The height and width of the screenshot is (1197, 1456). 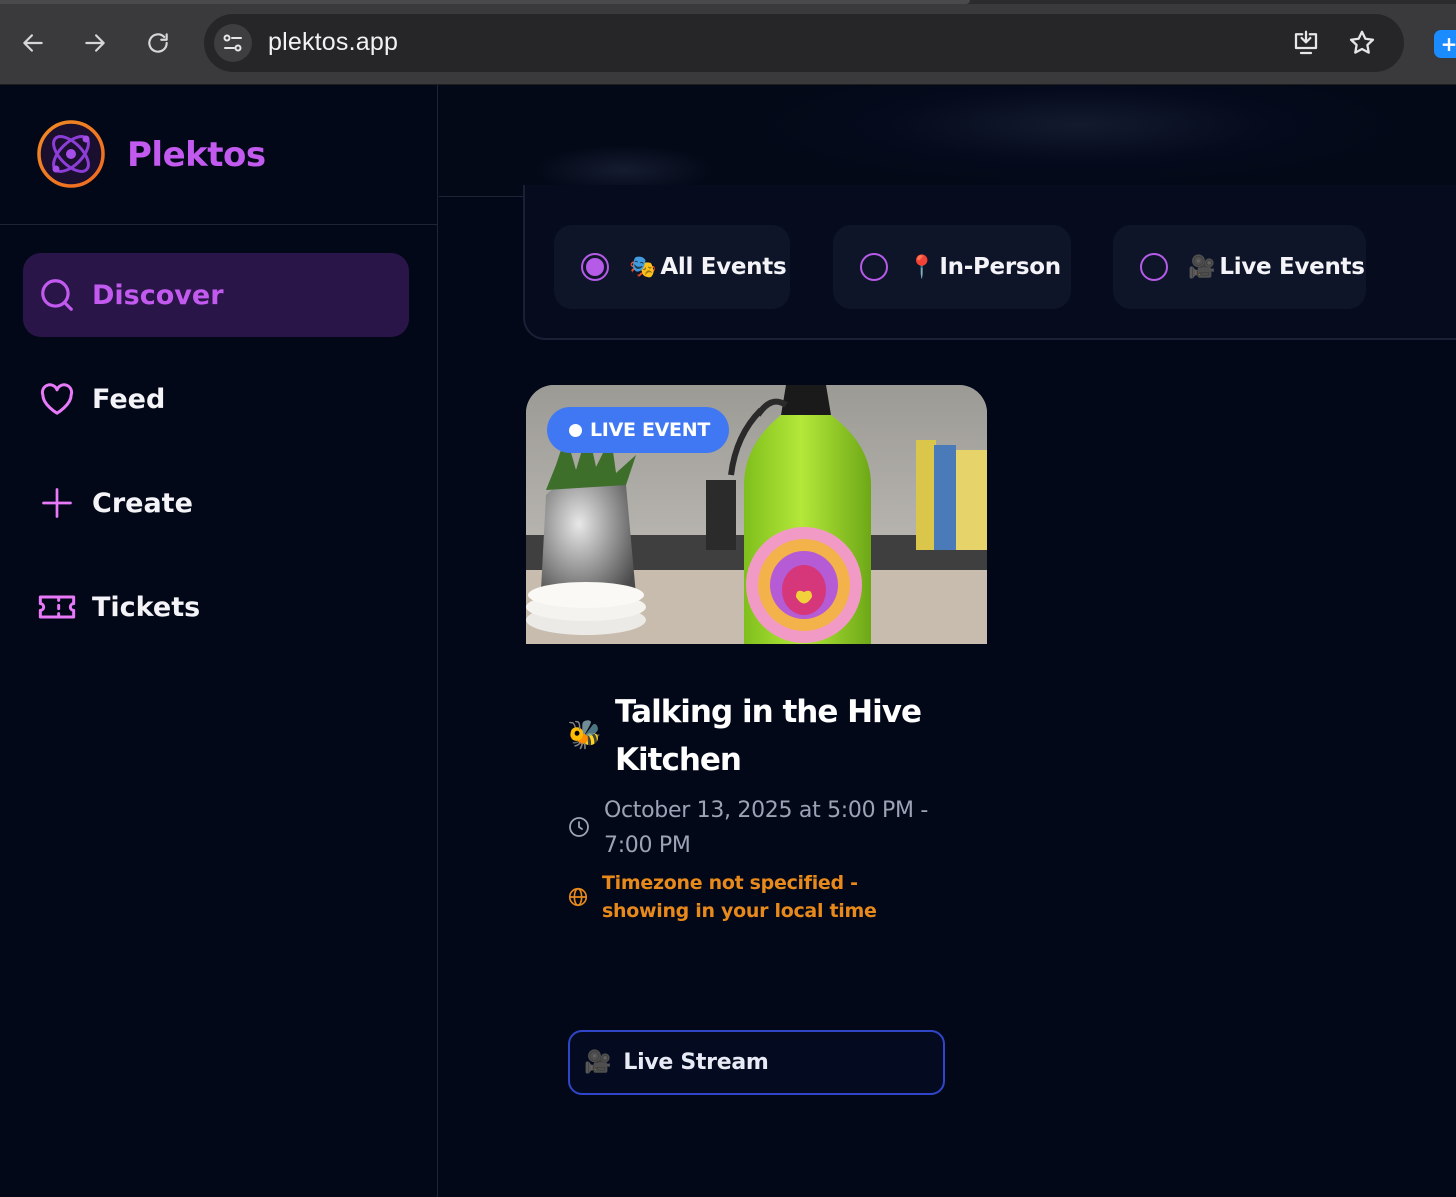 I want to click on install-app-button, so click(x=1306, y=43).